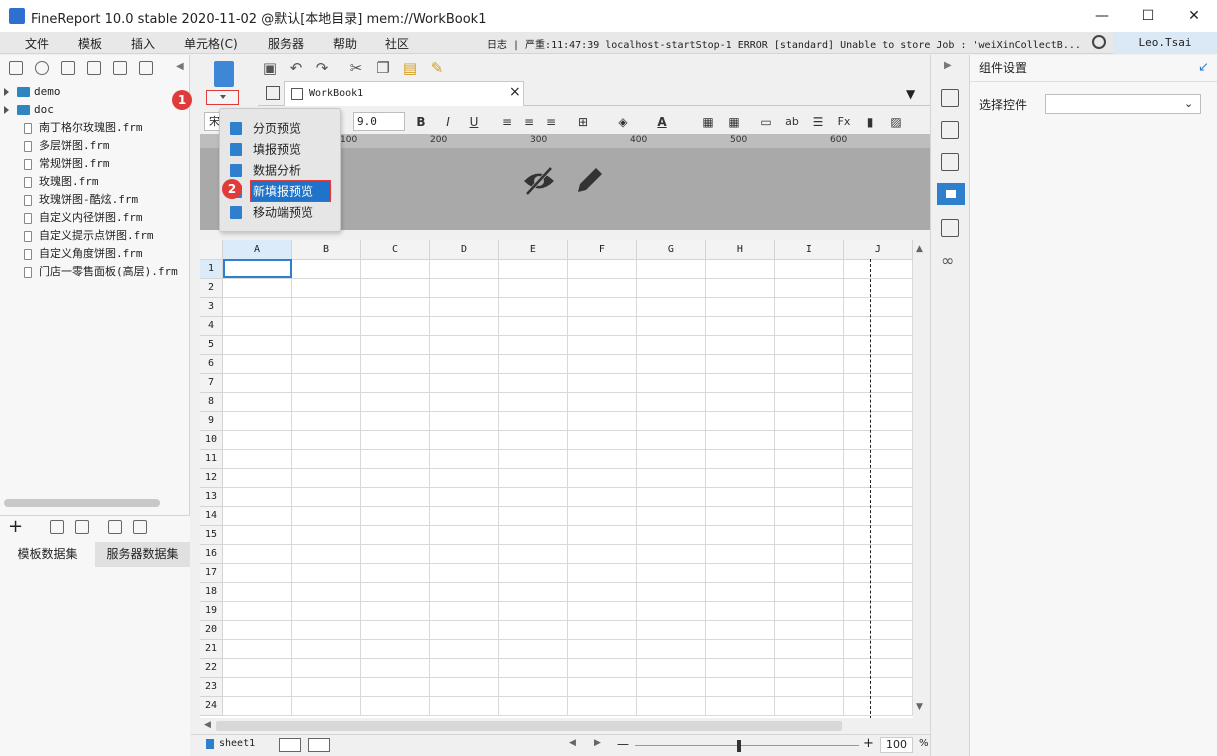  Describe the element at coordinates (42, 68) in the screenshot. I see `refresh-icon` at that location.